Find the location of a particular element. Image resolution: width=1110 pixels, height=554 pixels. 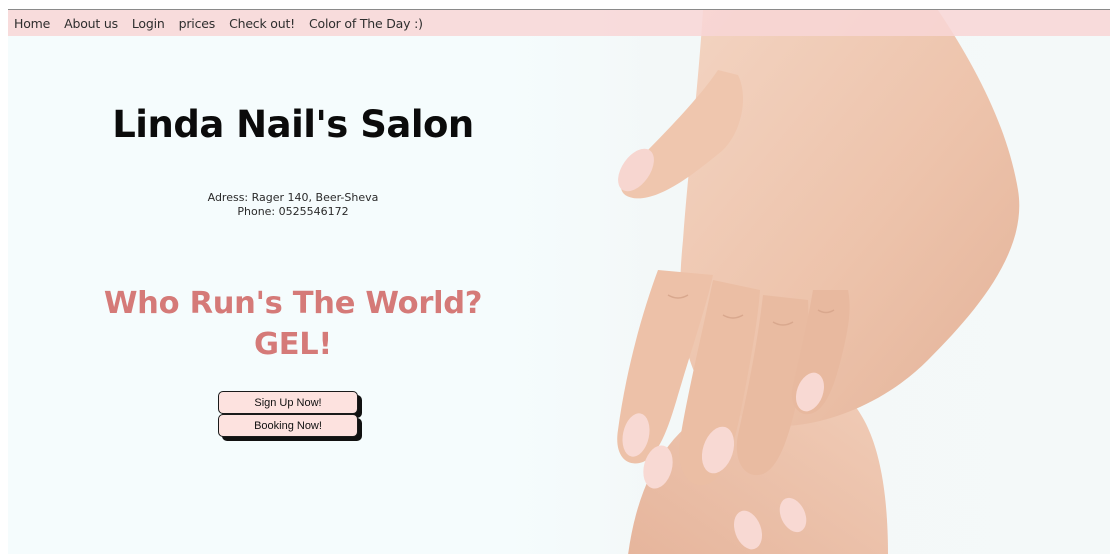

booking-button: Booking Now! is located at coordinates (288, 425).